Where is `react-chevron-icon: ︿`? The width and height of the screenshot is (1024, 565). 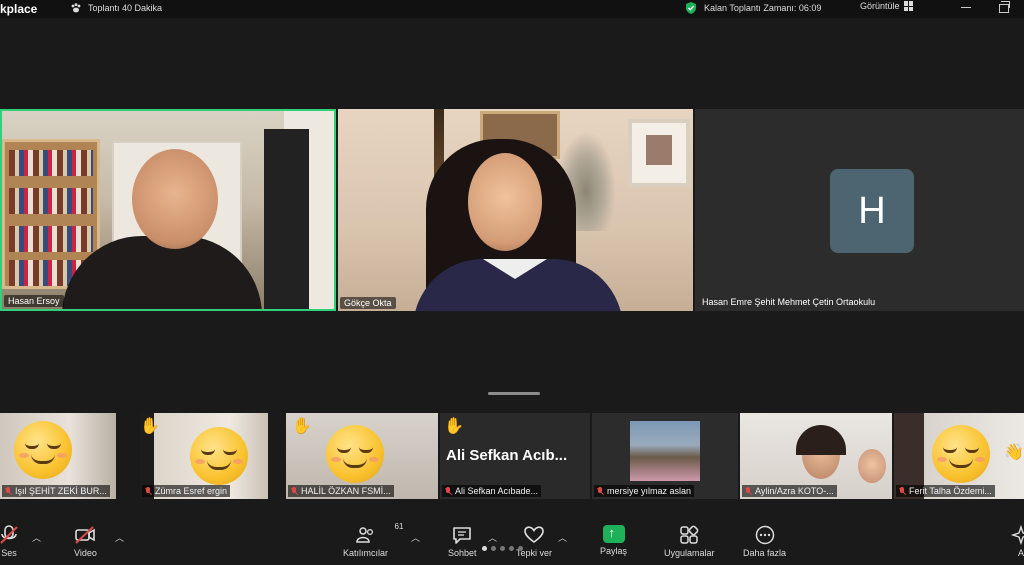
react-chevron-icon: ︿ is located at coordinates (562, 537).